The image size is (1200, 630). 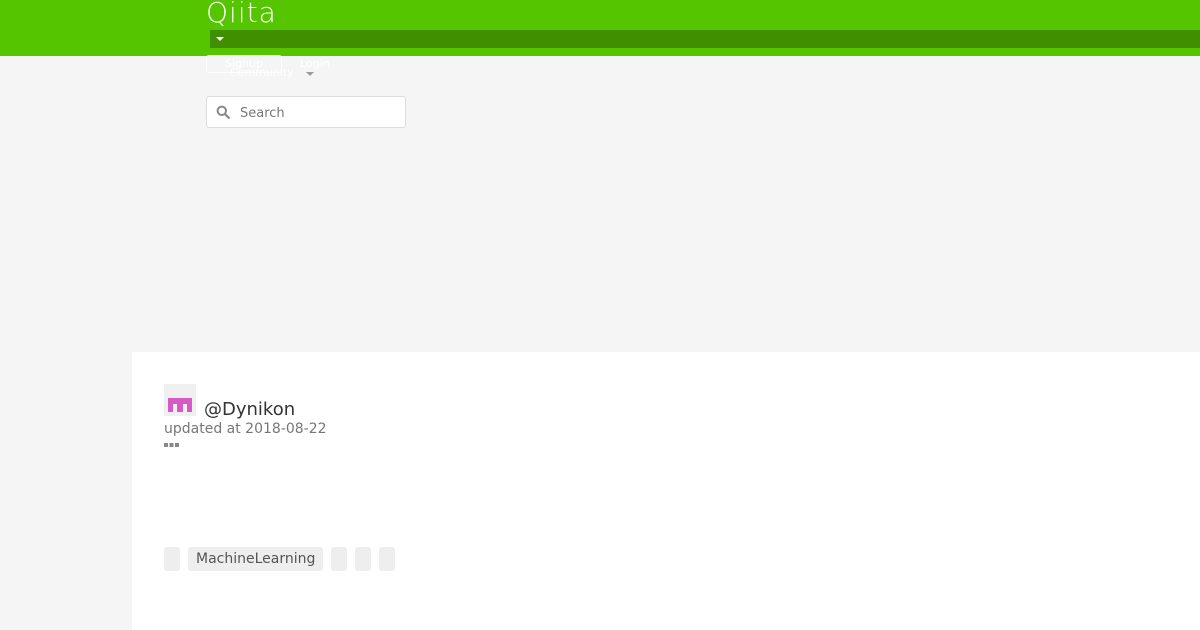 What do you see at coordinates (600, 28) in the screenshot?
I see `global-header: Qiita` at bounding box center [600, 28].